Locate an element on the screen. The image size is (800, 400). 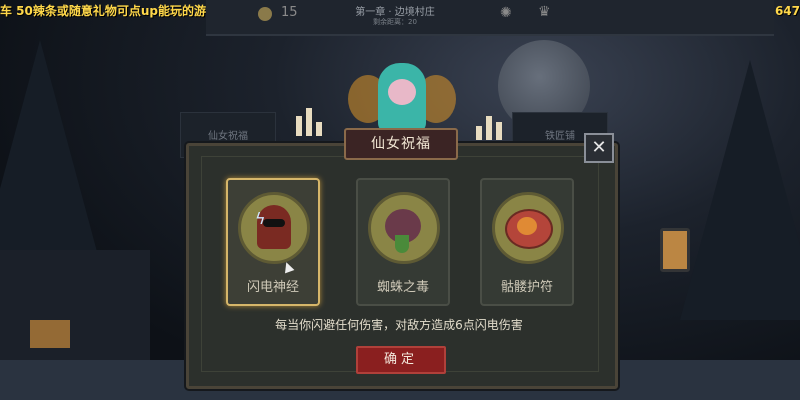
card-label: 蜘蛛之毒 is located at coordinates (402, 287).